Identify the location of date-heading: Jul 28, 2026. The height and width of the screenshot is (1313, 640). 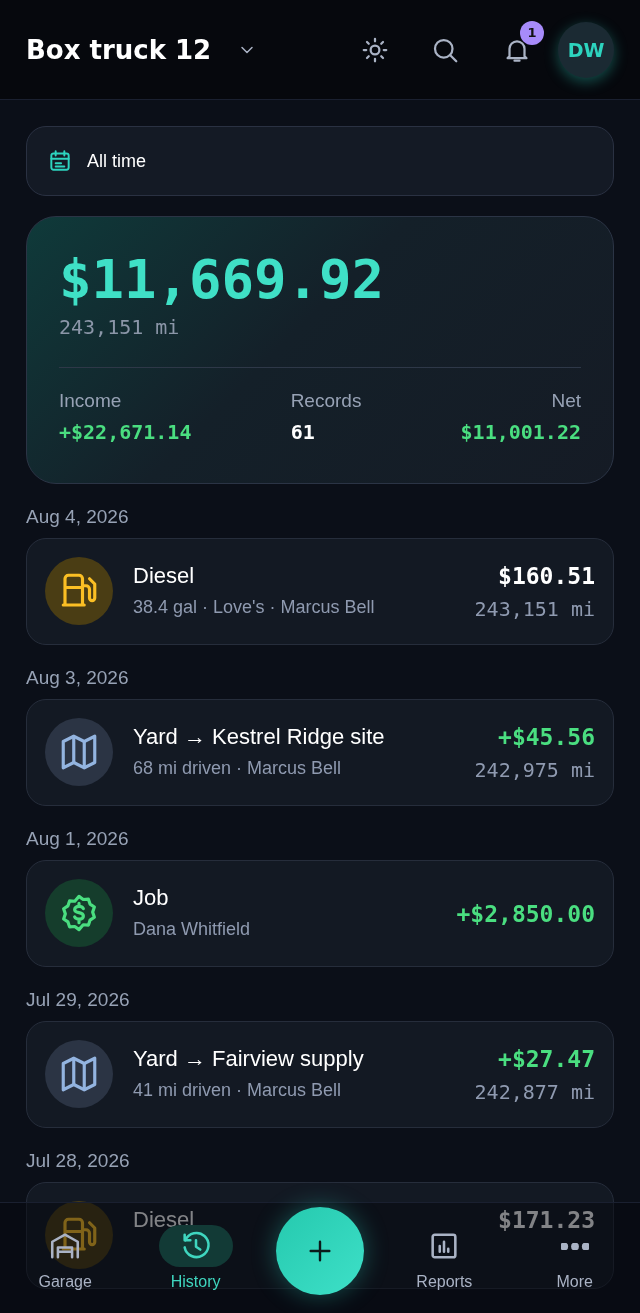
(78, 1161).